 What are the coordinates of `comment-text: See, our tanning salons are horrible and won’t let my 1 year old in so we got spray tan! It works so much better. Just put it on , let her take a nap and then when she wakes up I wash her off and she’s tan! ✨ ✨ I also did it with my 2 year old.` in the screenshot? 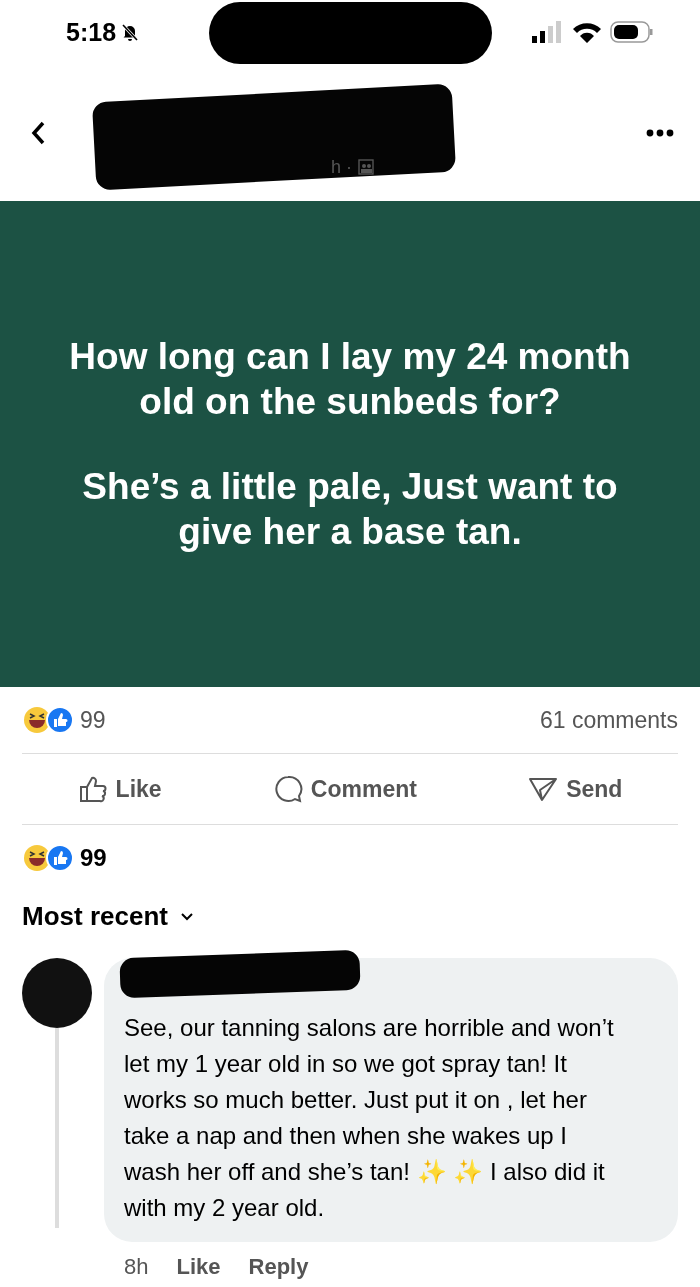 It's located at (369, 1118).